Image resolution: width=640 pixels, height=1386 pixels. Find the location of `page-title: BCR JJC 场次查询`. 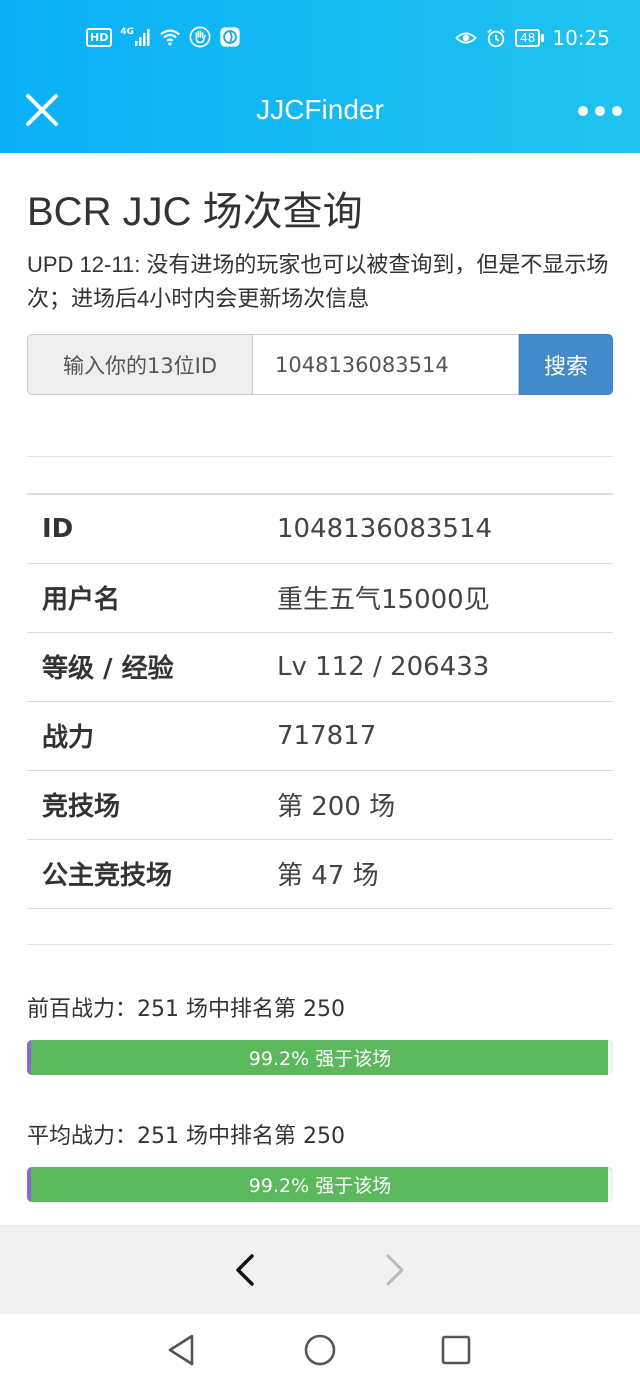

page-title: BCR JJC 场次查询 is located at coordinates (195, 212).